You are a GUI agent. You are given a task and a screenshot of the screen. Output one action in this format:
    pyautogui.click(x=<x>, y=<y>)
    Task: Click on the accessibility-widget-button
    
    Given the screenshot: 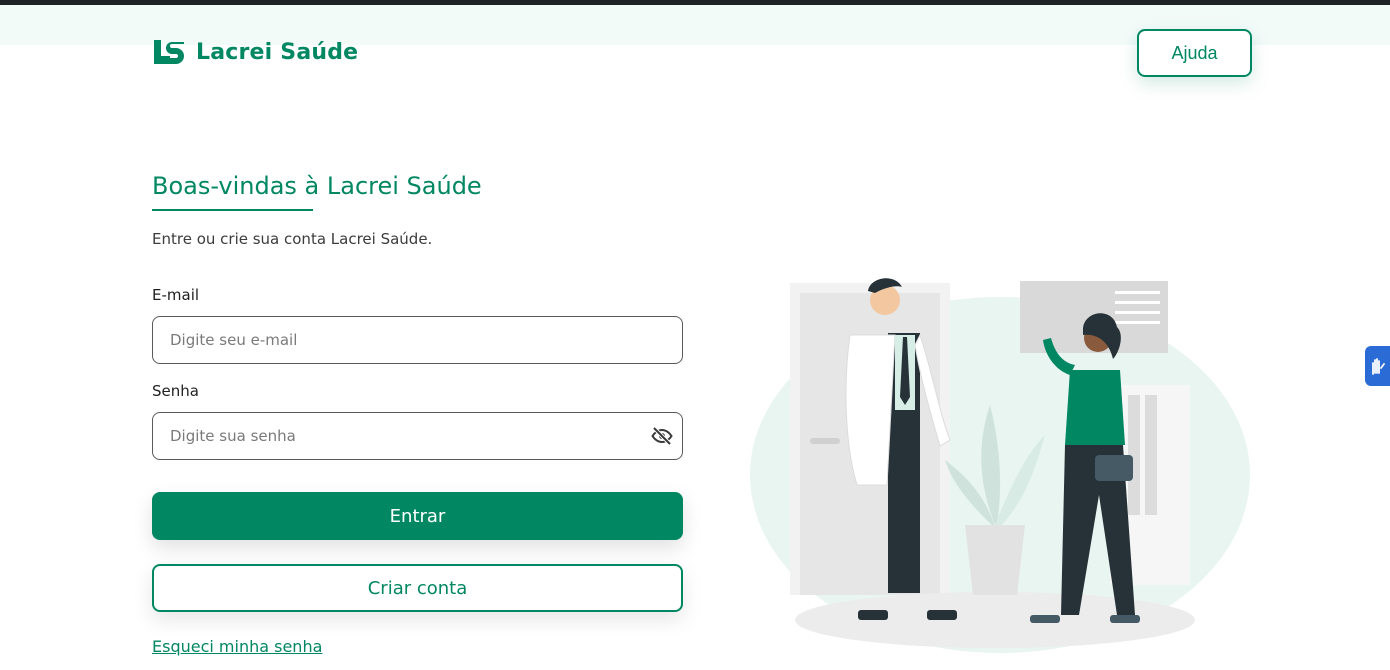 What is the action you would take?
    pyautogui.click(x=1377, y=366)
    